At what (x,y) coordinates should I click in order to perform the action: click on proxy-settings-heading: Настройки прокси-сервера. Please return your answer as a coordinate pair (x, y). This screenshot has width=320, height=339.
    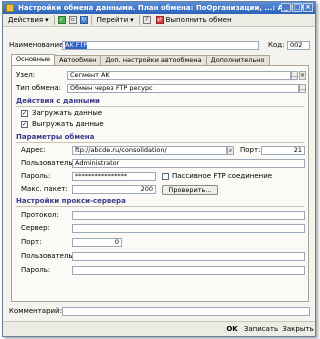
    Looking at the image, I should click on (71, 201).